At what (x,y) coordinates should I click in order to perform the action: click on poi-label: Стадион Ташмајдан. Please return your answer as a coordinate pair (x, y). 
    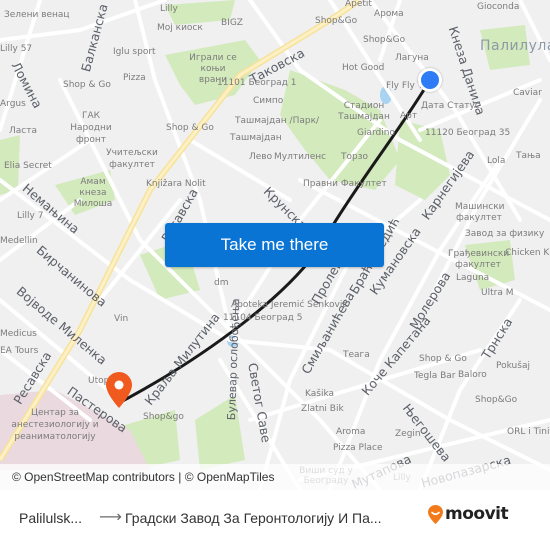
    Looking at the image, I should click on (364, 111).